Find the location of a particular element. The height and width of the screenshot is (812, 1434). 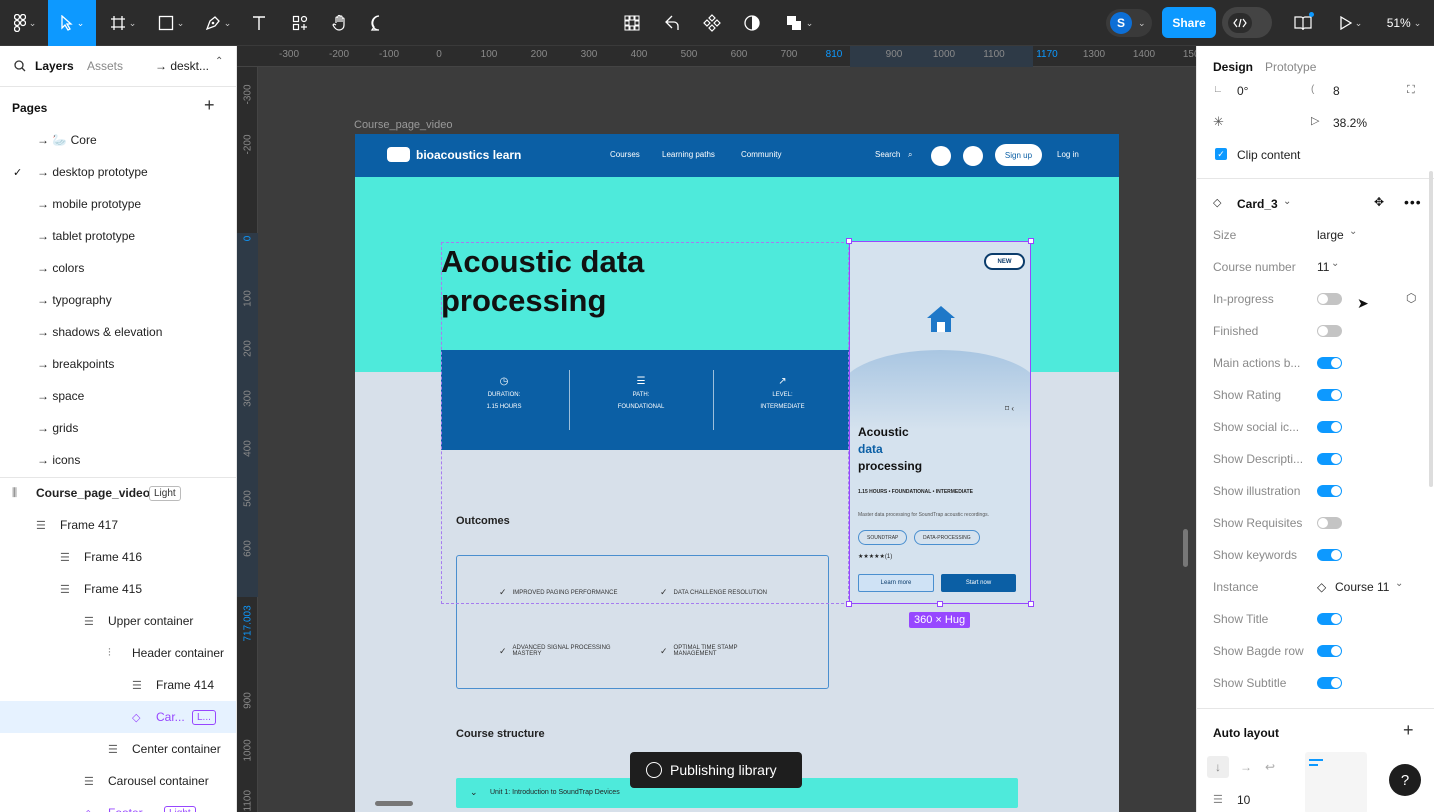

mask-button is located at coordinates (752, 23).